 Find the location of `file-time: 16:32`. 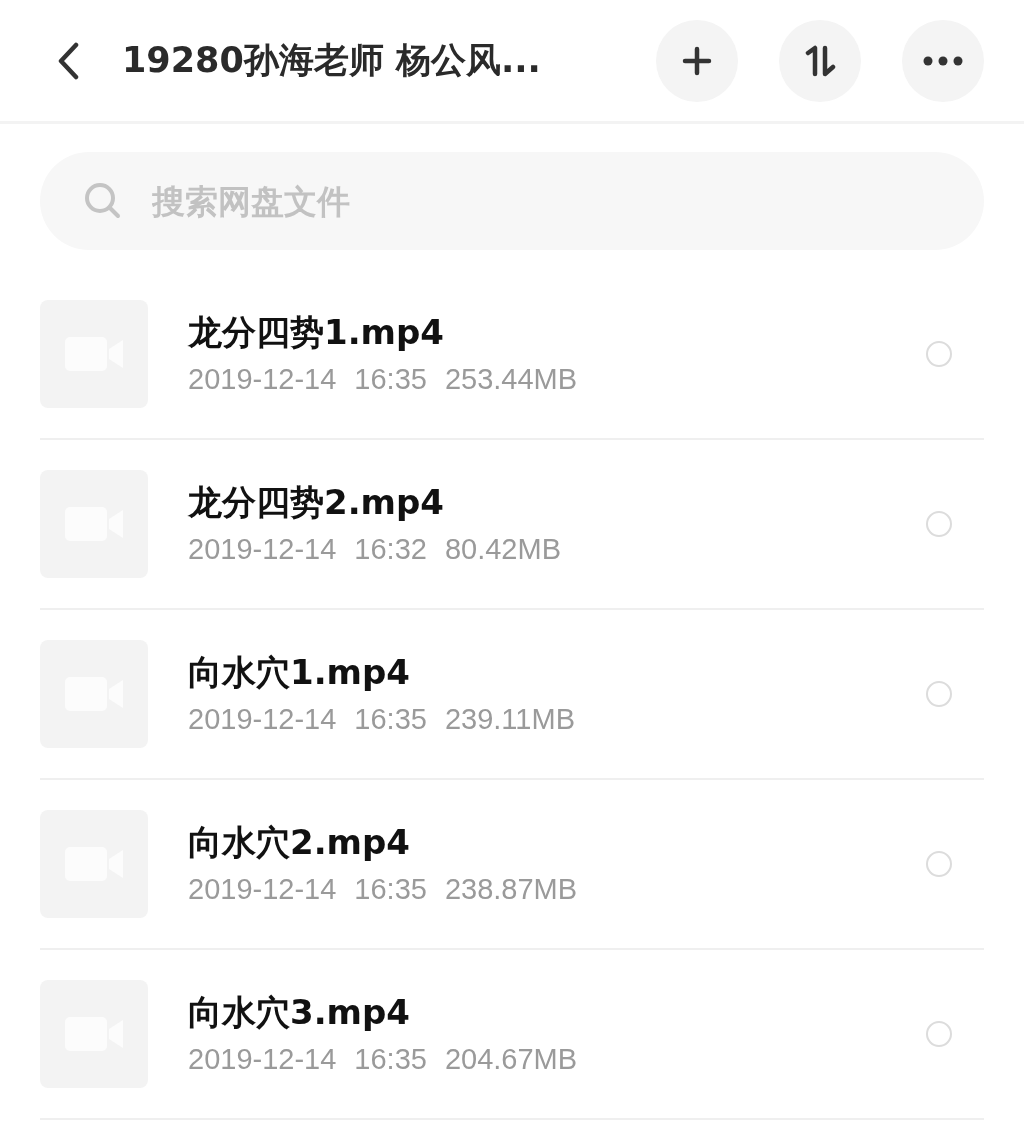

file-time: 16:32 is located at coordinates (390, 549).